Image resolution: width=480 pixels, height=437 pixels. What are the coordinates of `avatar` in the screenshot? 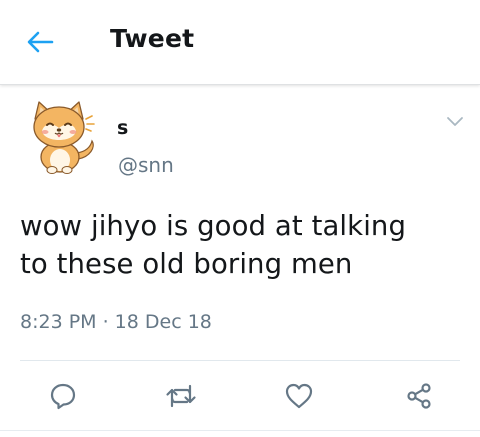 It's located at (61, 138).